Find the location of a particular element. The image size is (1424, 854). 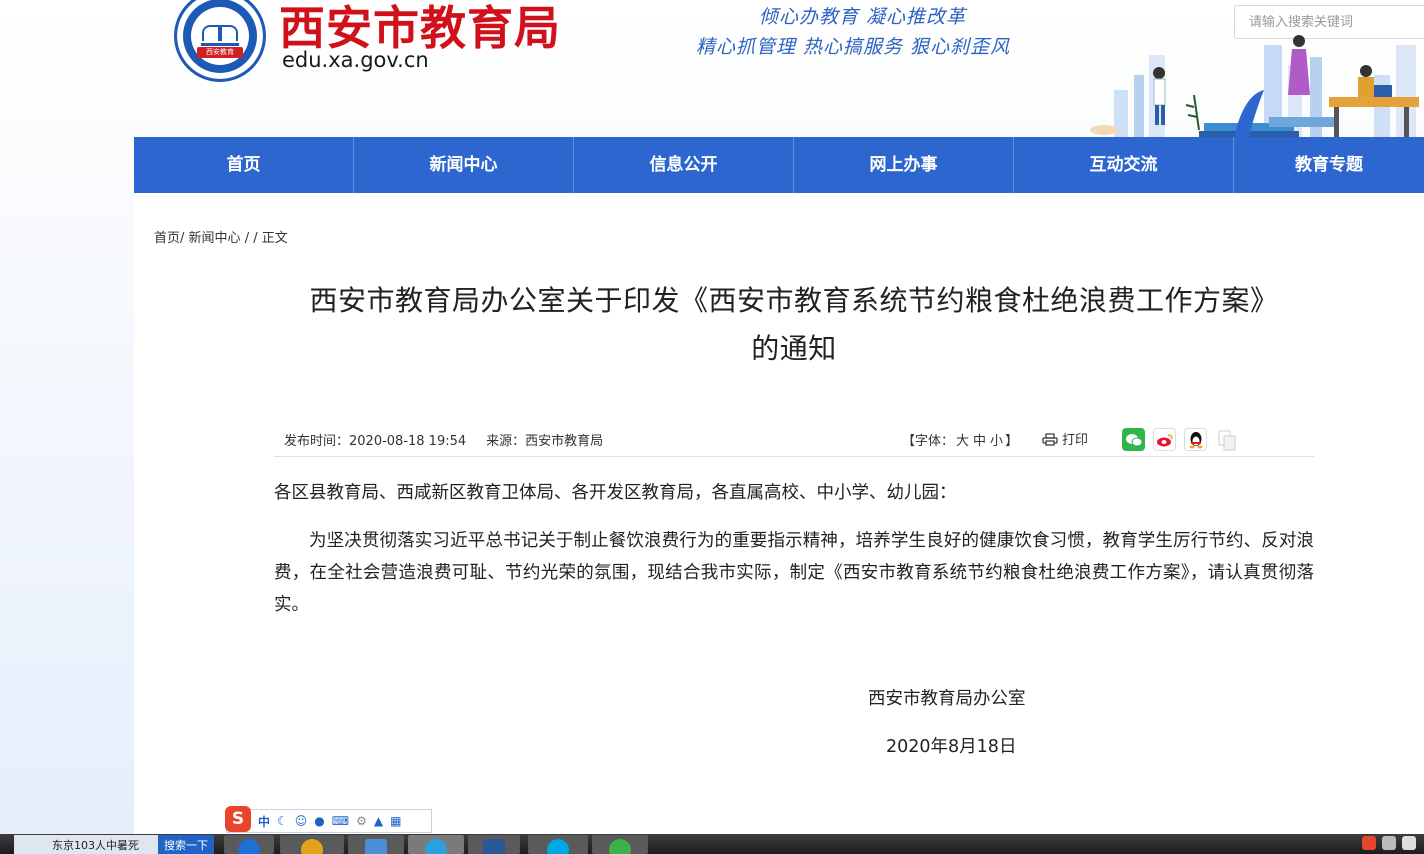

site-url: edu.xa.gov.cn is located at coordinates (355, 60).